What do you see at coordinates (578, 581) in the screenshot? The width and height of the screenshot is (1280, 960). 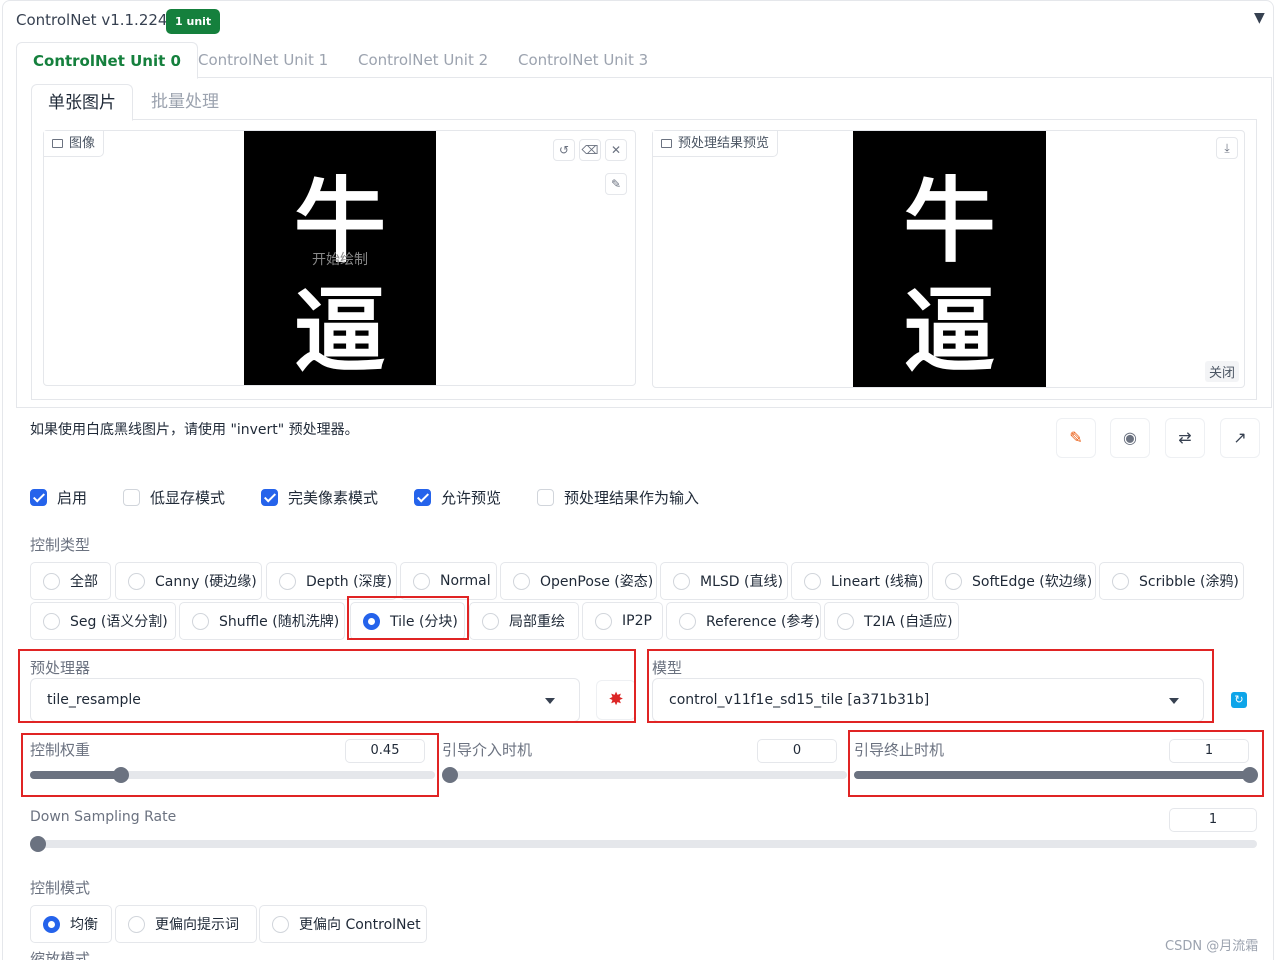 I see `control-type-openpose: OpenPose (姿态)` at bounding box center [578, 581].